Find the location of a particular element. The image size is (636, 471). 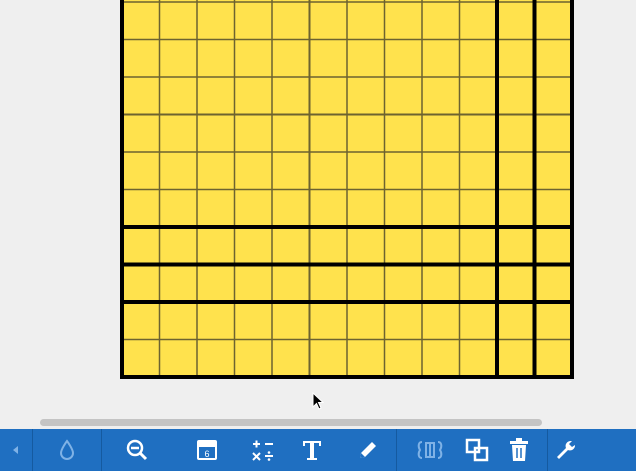

text-tool-button is located at coordinates (312, 450).